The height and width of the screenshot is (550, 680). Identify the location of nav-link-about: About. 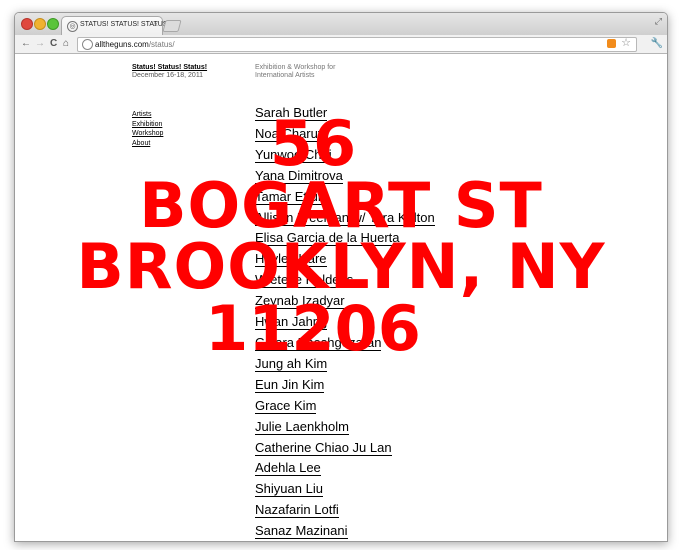
(147, 144).